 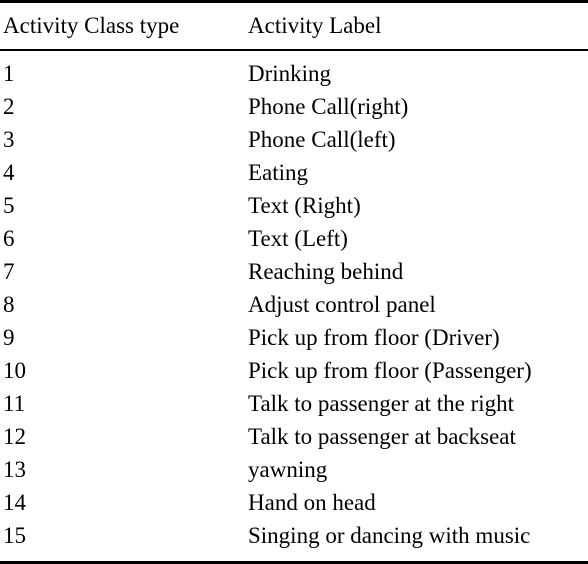 I want to click on table-row: 2 Phone Call(right), so click(x=294, y=106).